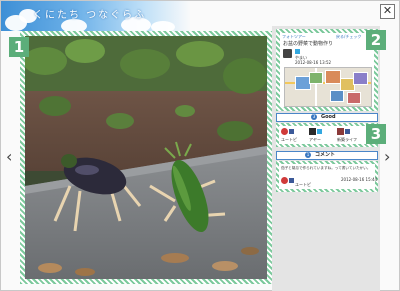 Image resolution: width=400 pixels, height=291 pixels. What do you see at coordinates (284, 180) in the screenshot?
I see `comment-author-avatar` at bounding box center [284, 180].